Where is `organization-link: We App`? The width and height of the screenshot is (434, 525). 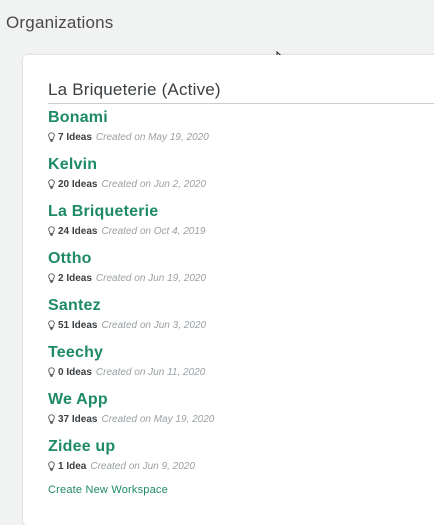
organization-link: We App is located at coordinates (131, 399).